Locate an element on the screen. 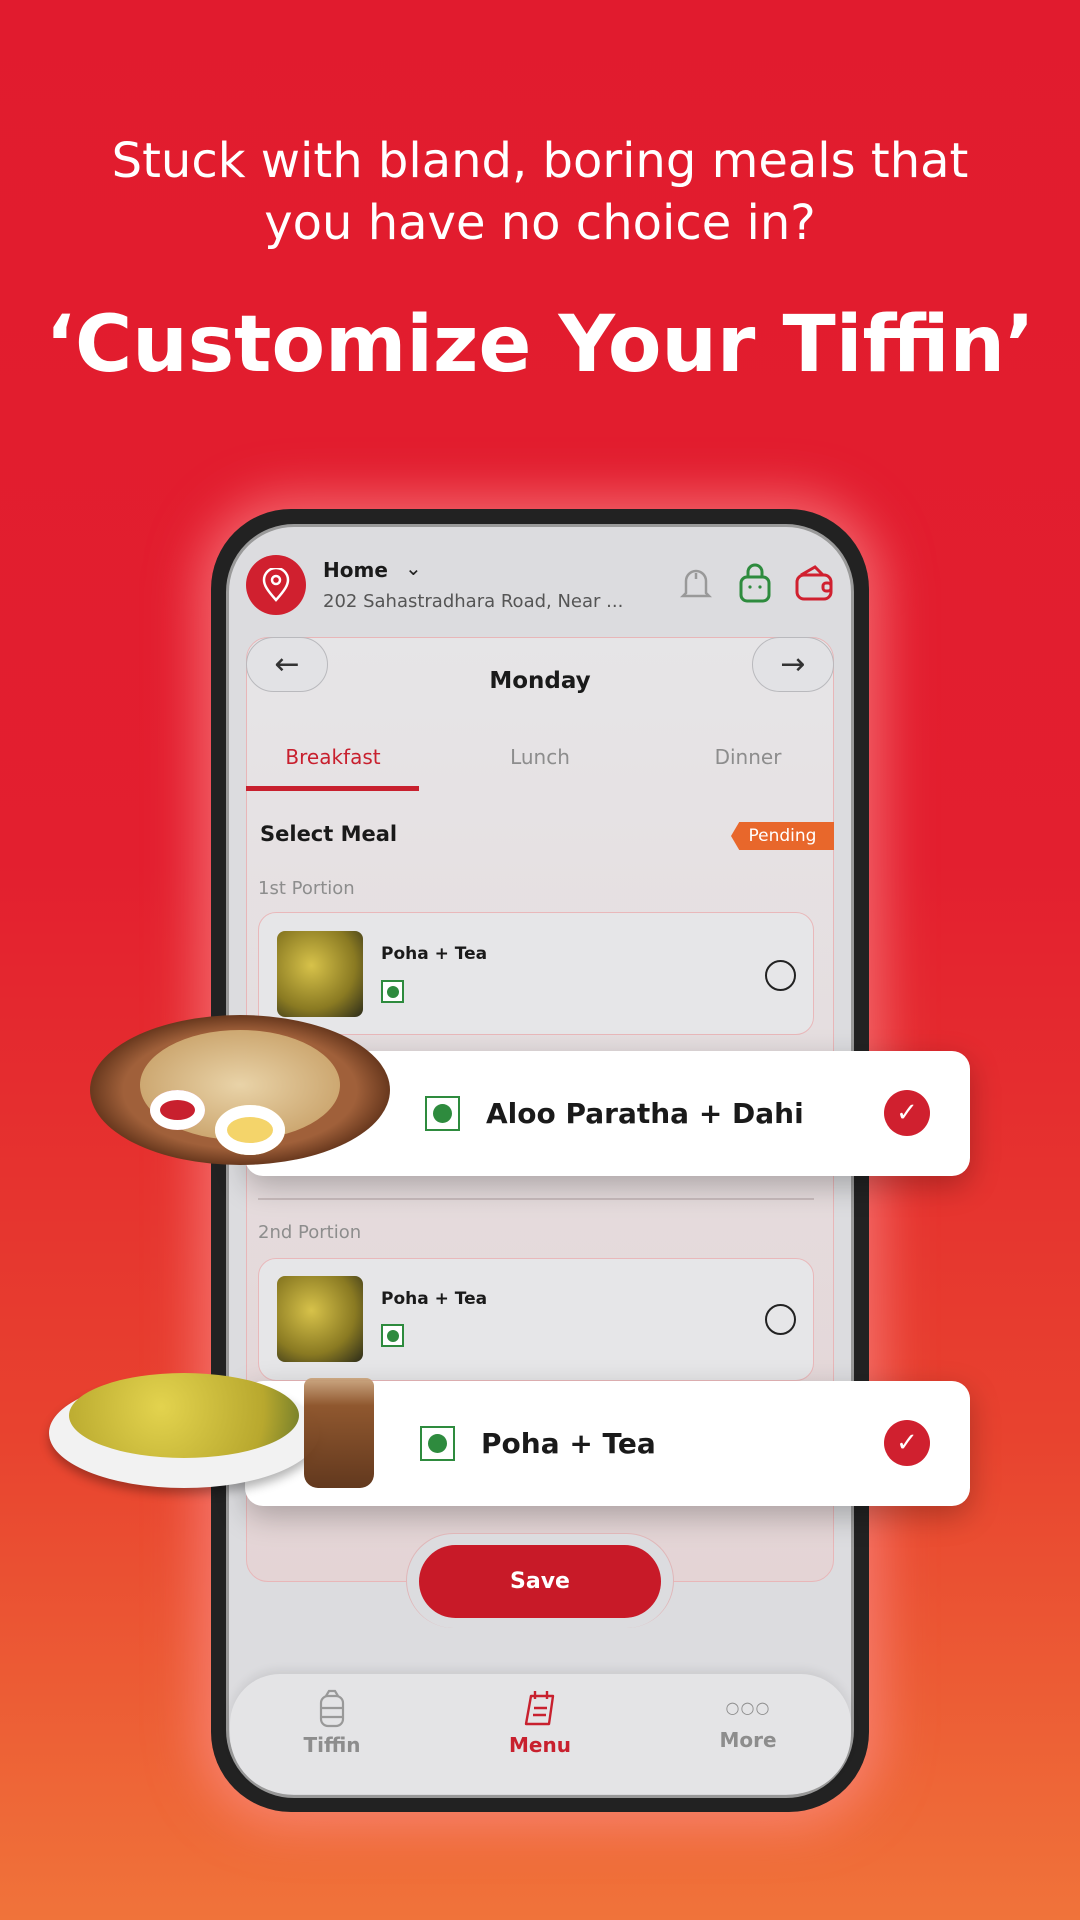  bag-icon is located at coordinates (755, 585).